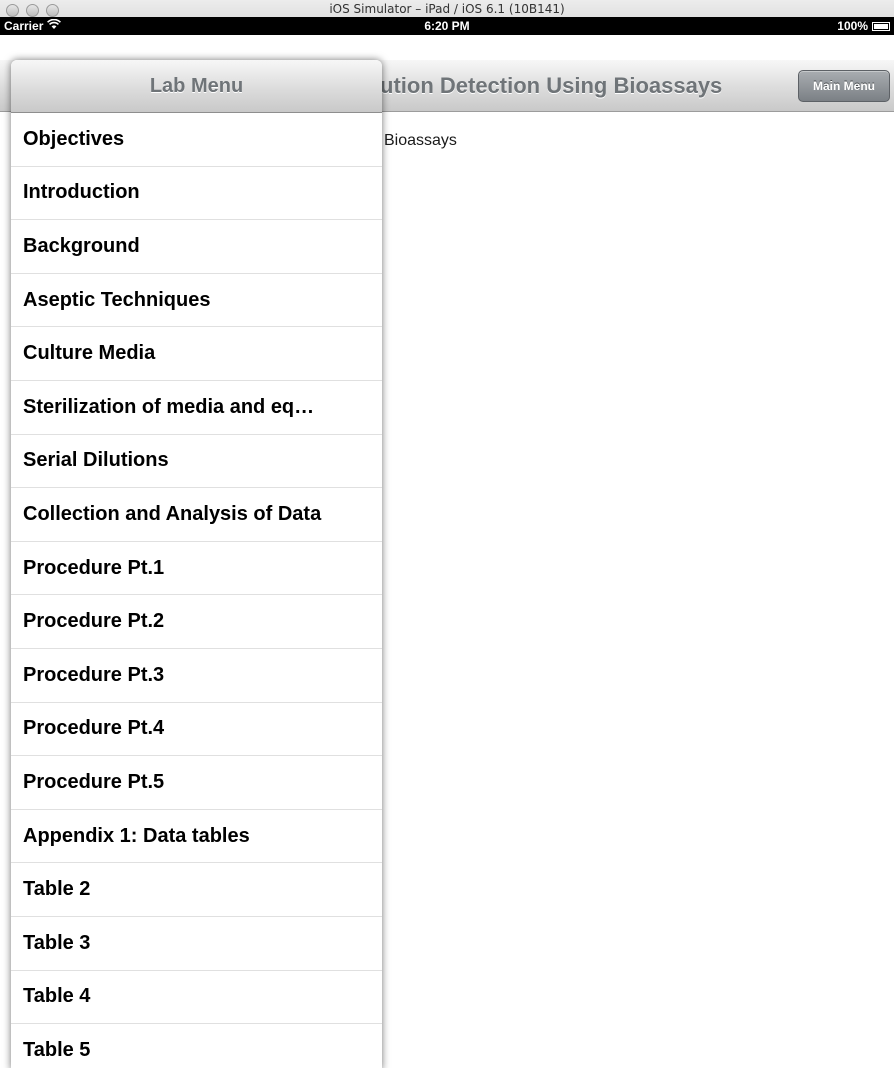 The height and width of the screenshot is (1068, 894). Describe the element at coordinates (196, 783) in the screenshot. I see `menu-item-procedure-5: Procedure Pt.5` at that location.